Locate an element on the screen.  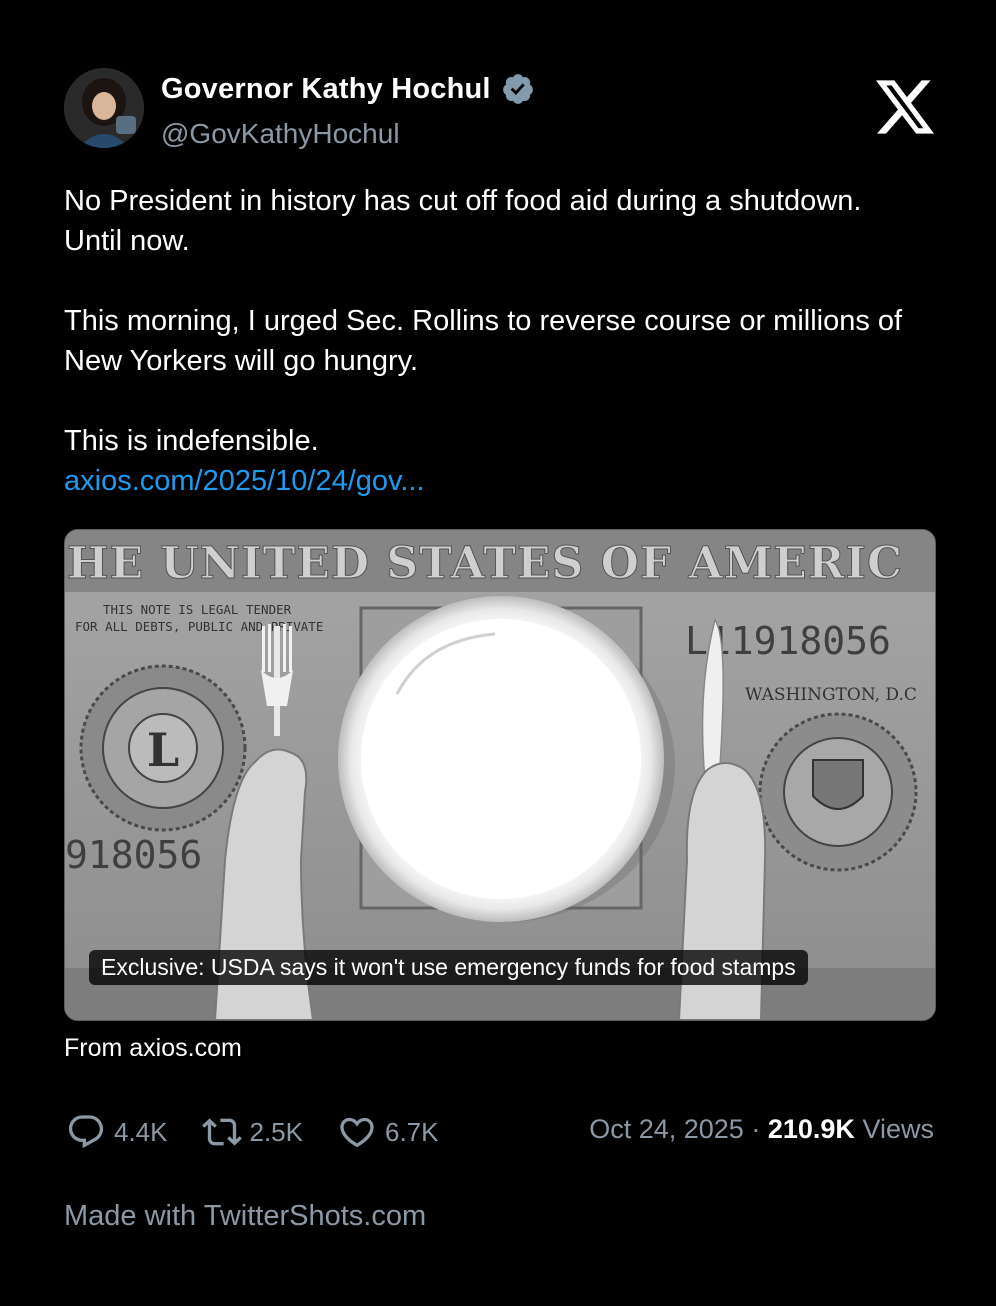
reply-stat: 4.4K is located at coordinates (116, 1132).